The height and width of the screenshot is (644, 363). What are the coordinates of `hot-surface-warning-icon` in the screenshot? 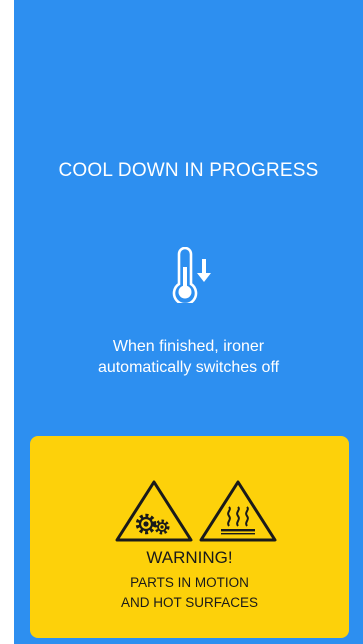 It's located at (238, 511).